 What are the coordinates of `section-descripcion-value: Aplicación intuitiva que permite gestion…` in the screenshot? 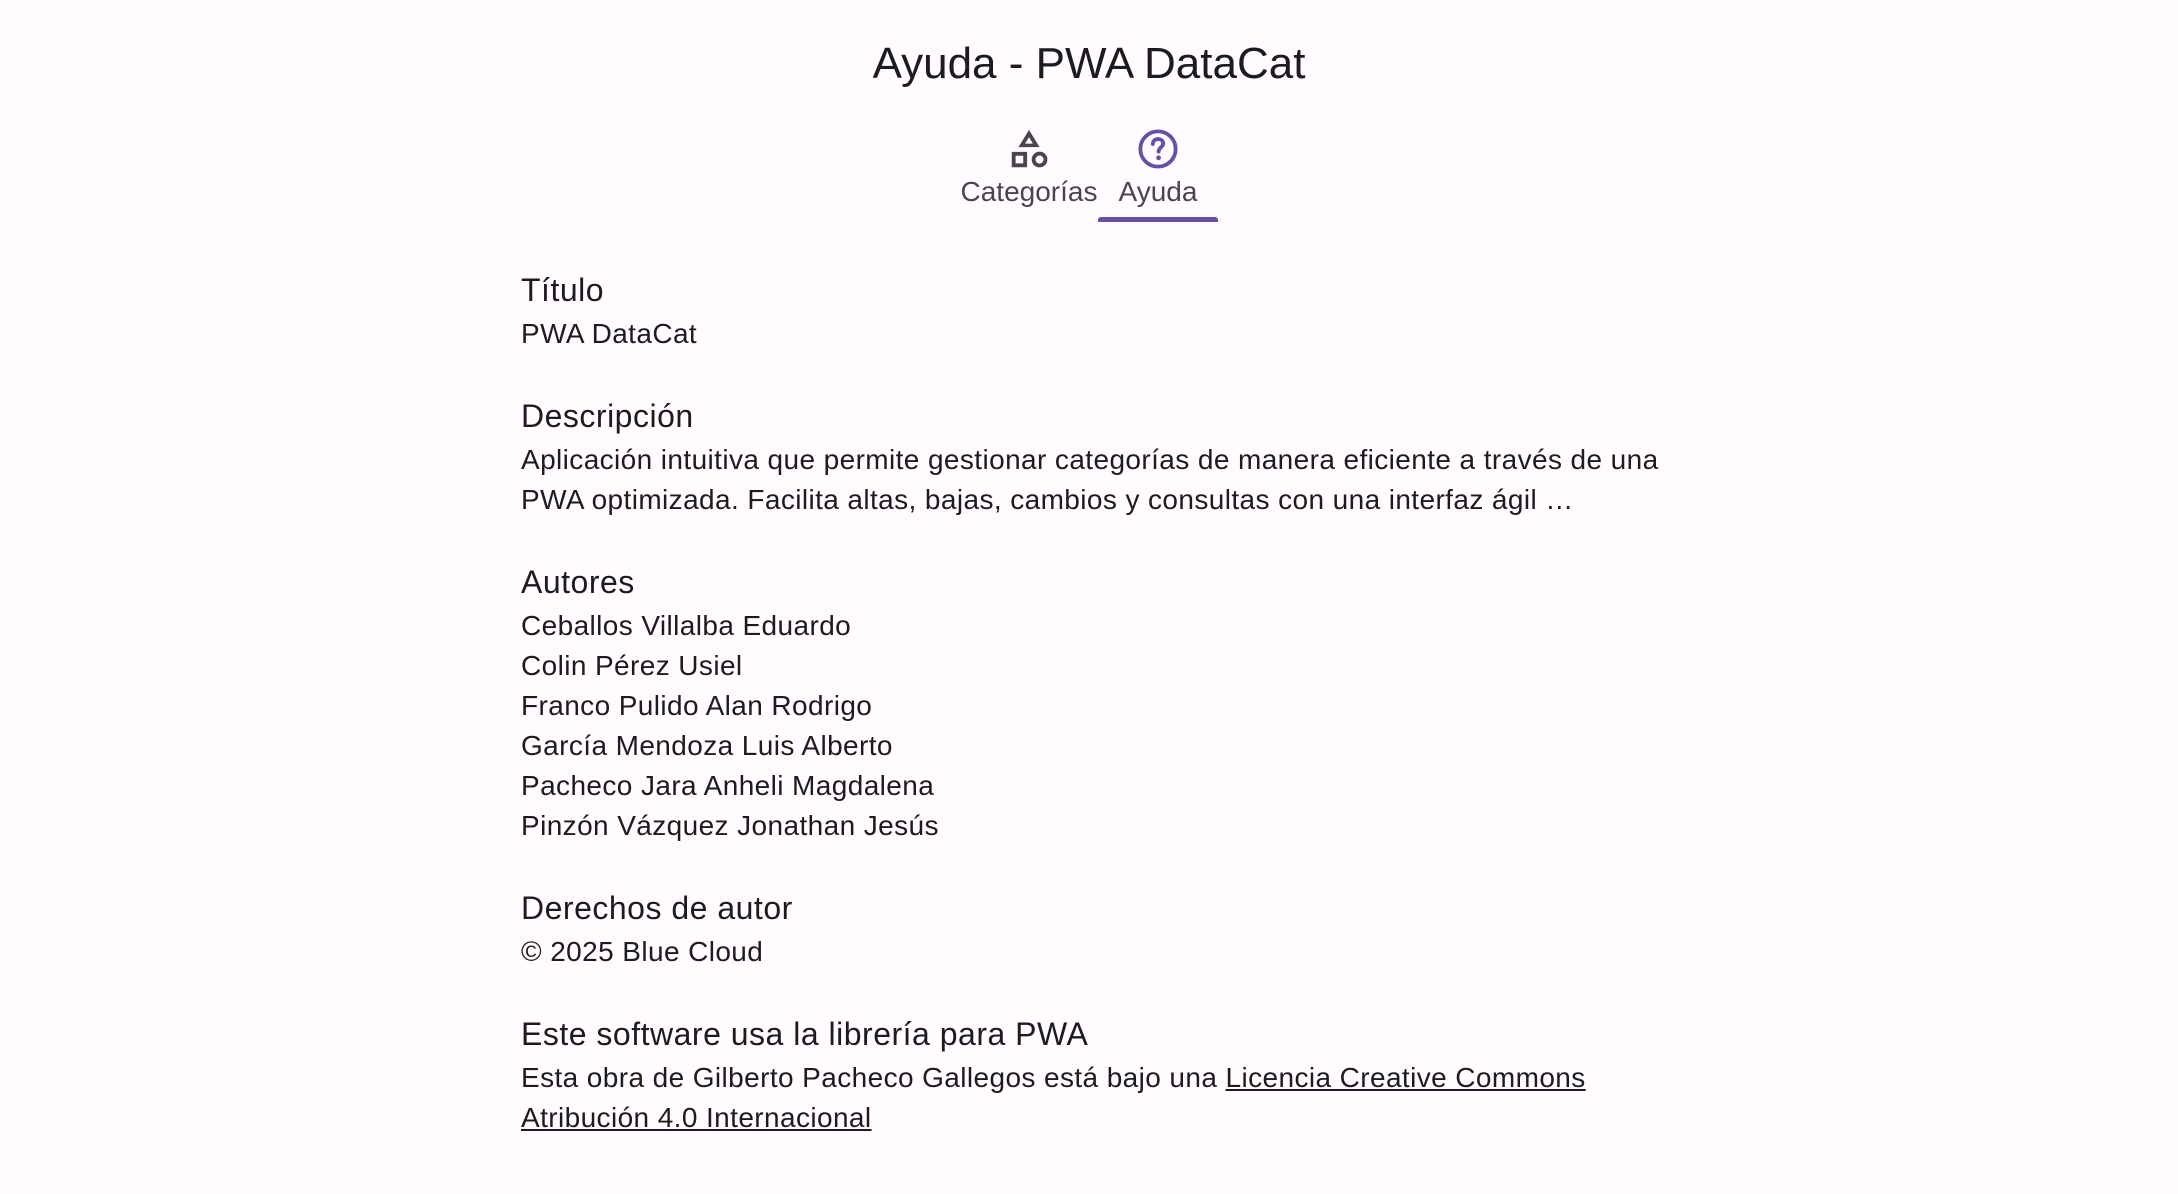 It's located at (1090, 479).